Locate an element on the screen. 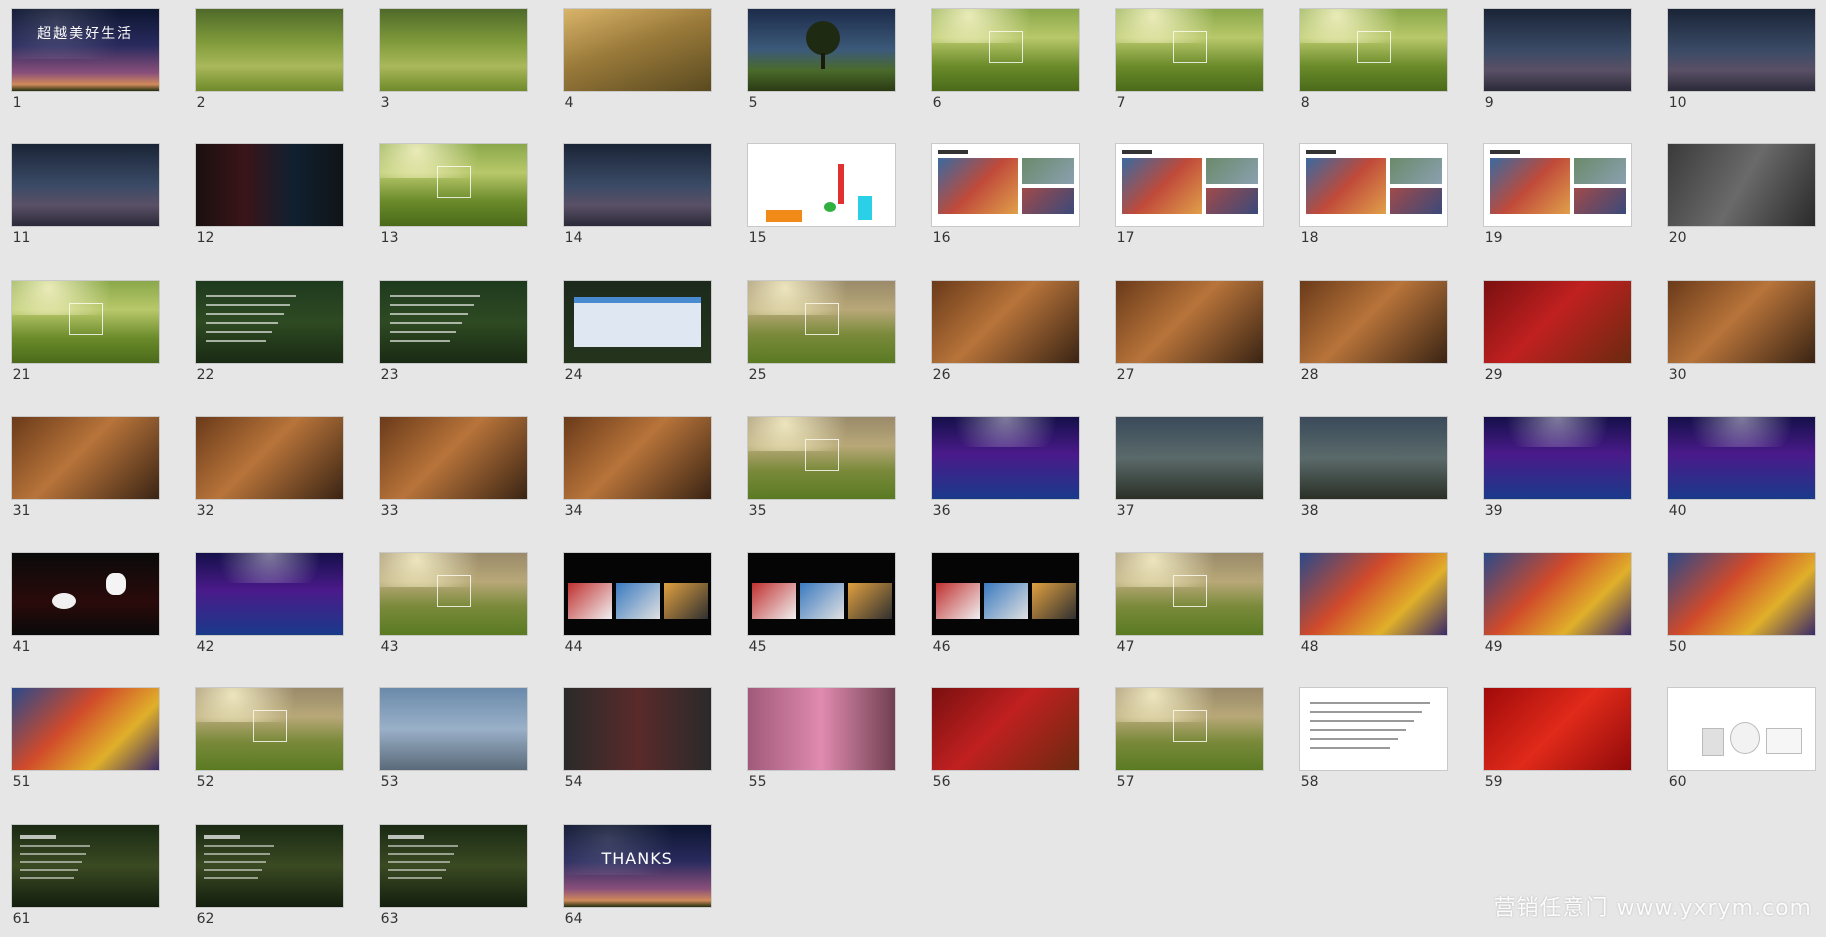 Image resolution: width=1826 pixels, height=937 pixels. slide-preview-image: THANKS is located at coordinates (637, 865).